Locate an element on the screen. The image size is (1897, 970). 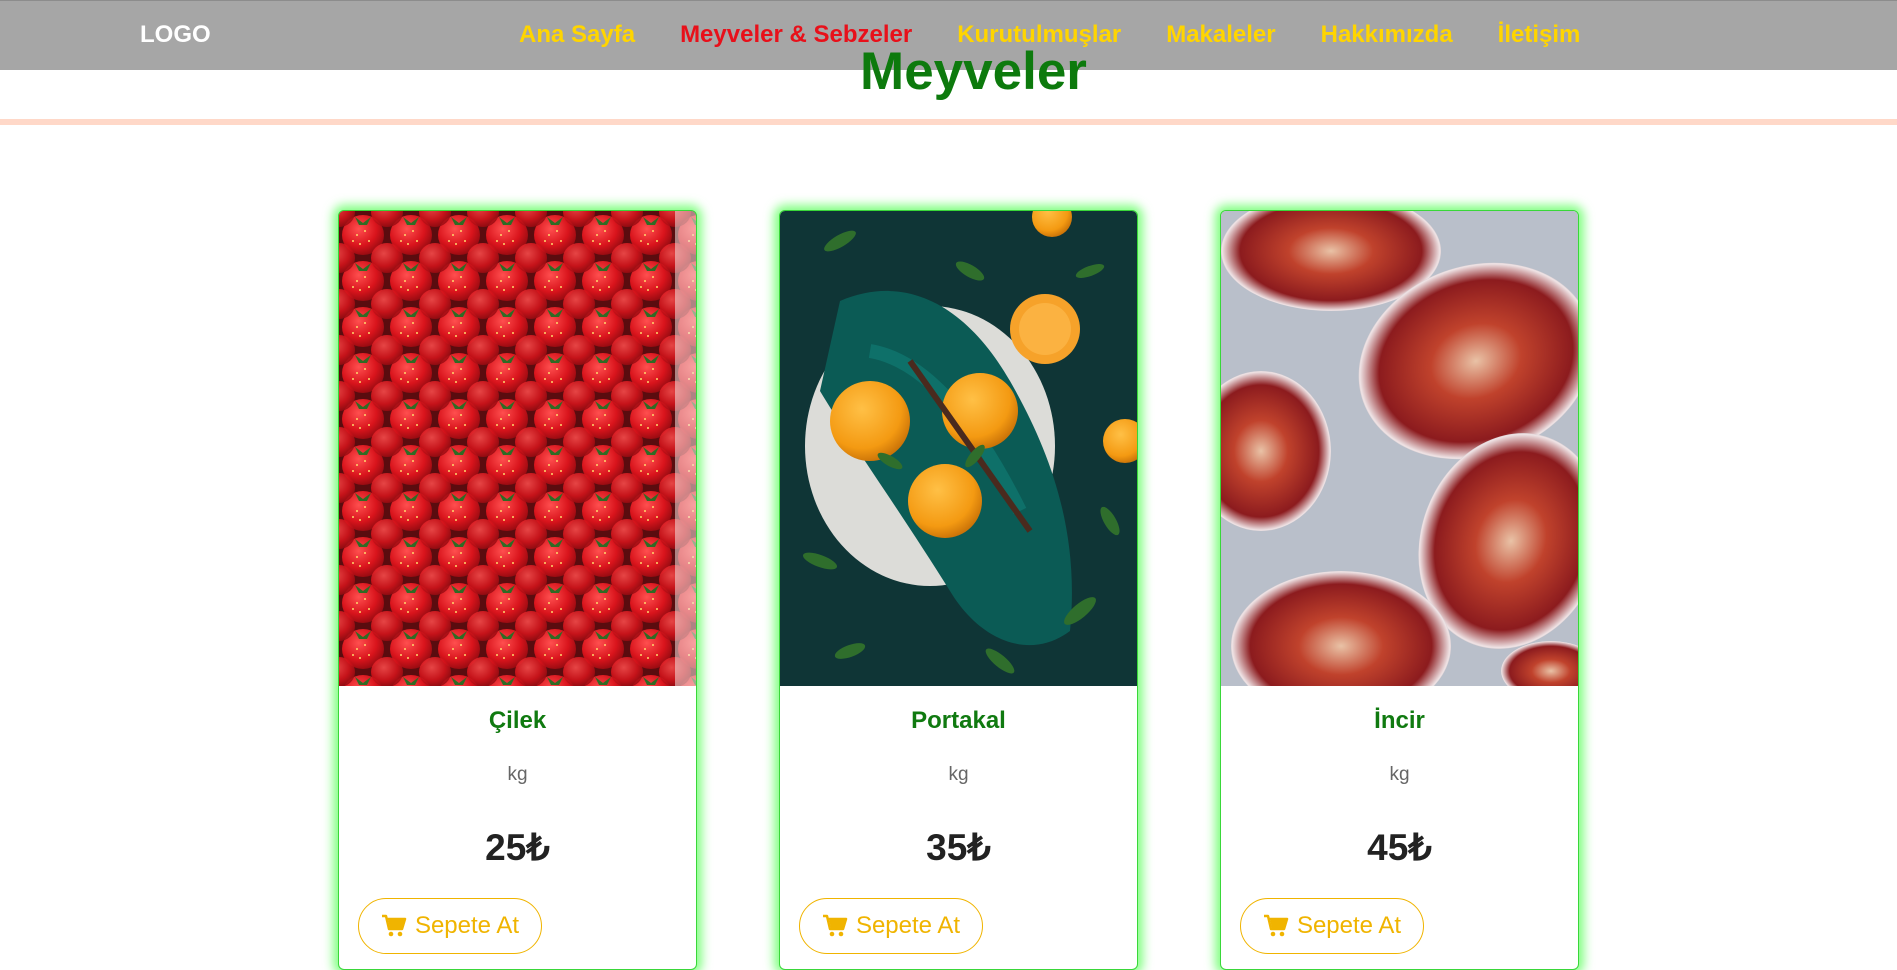
title-divider is located at coordinates (948, 122).